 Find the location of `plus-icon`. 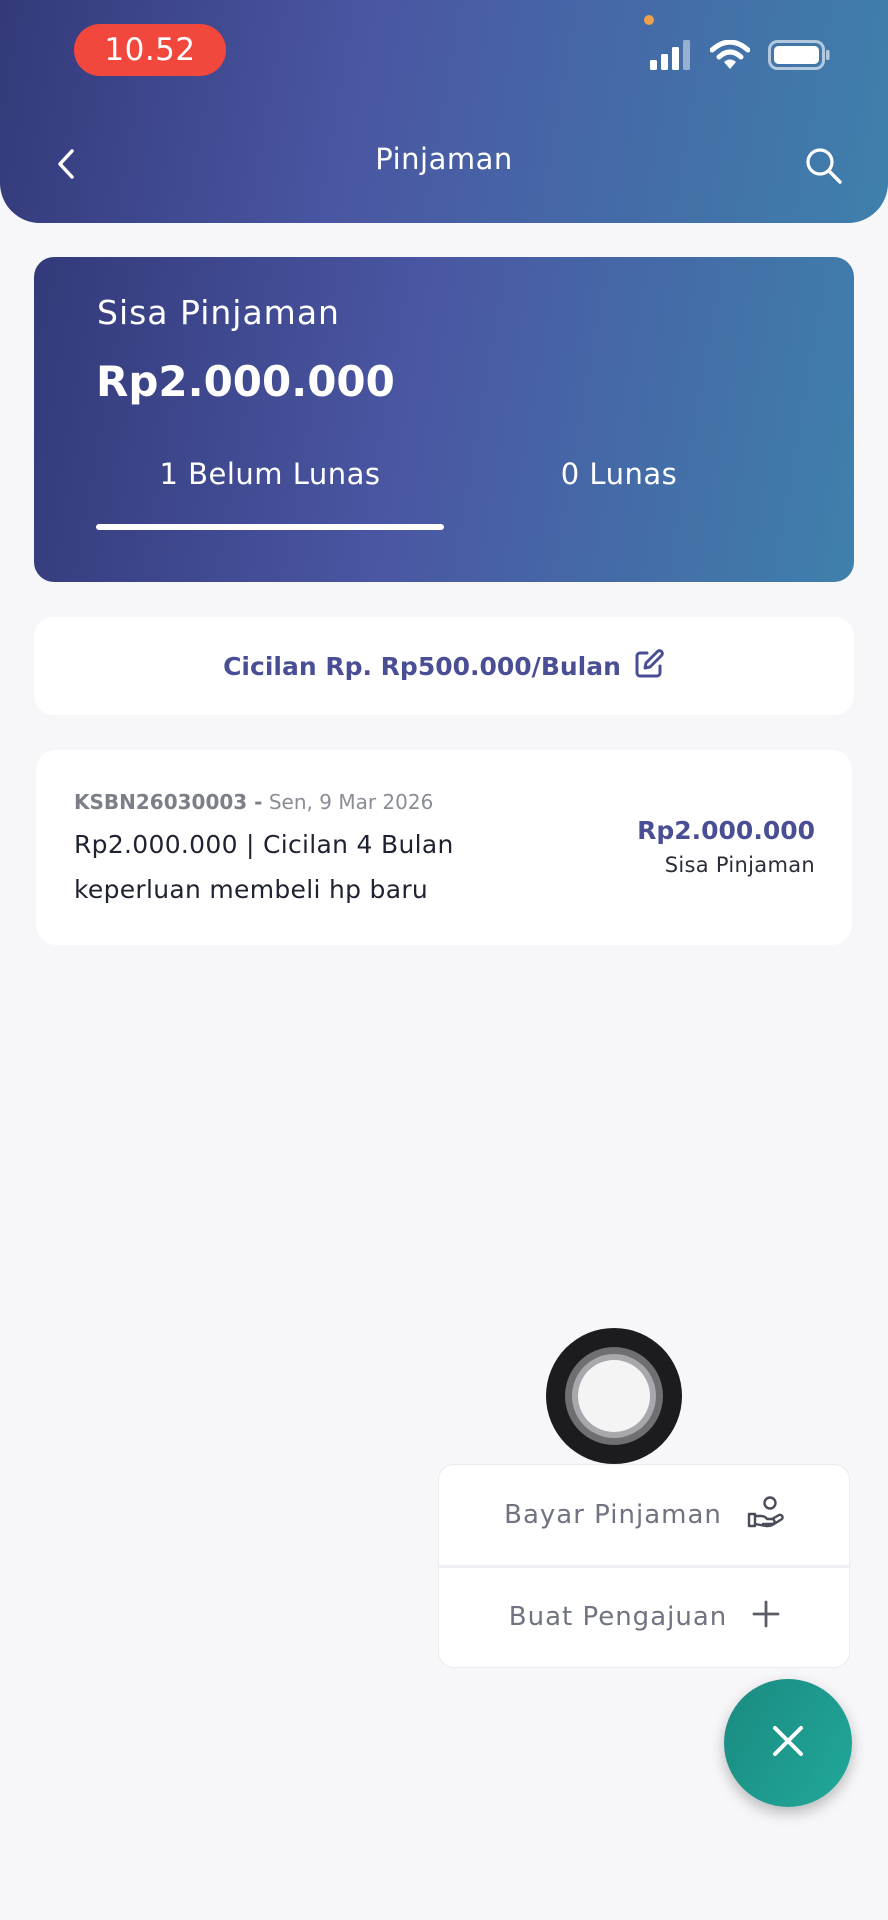

plus-icon is located at coordinates (766, 1617).